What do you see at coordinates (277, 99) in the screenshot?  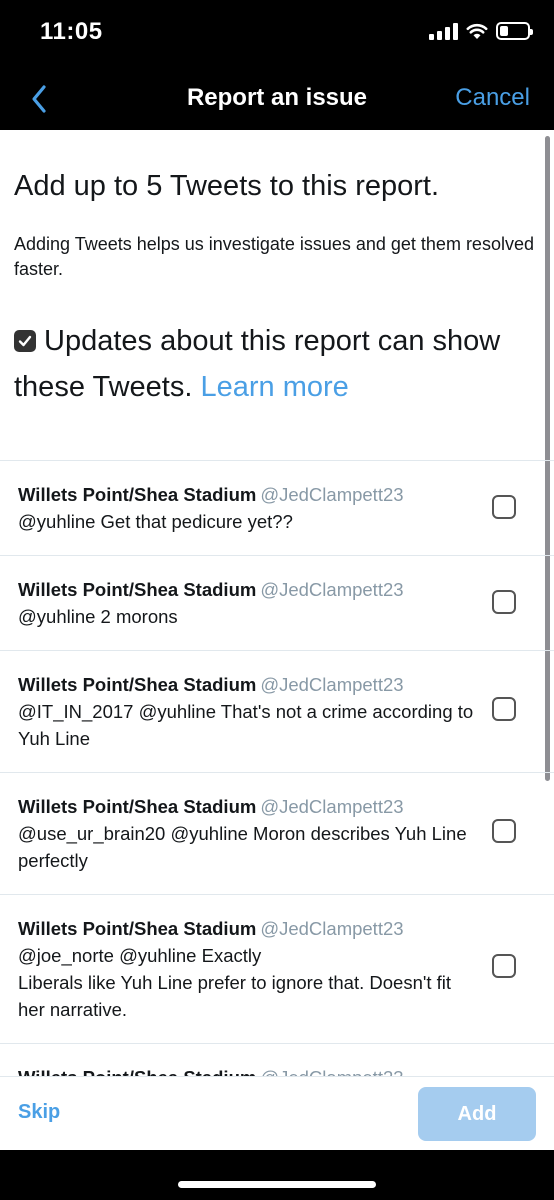 I see `nav-bar: Report an issue Cancel` at bounding box center [277, 99].